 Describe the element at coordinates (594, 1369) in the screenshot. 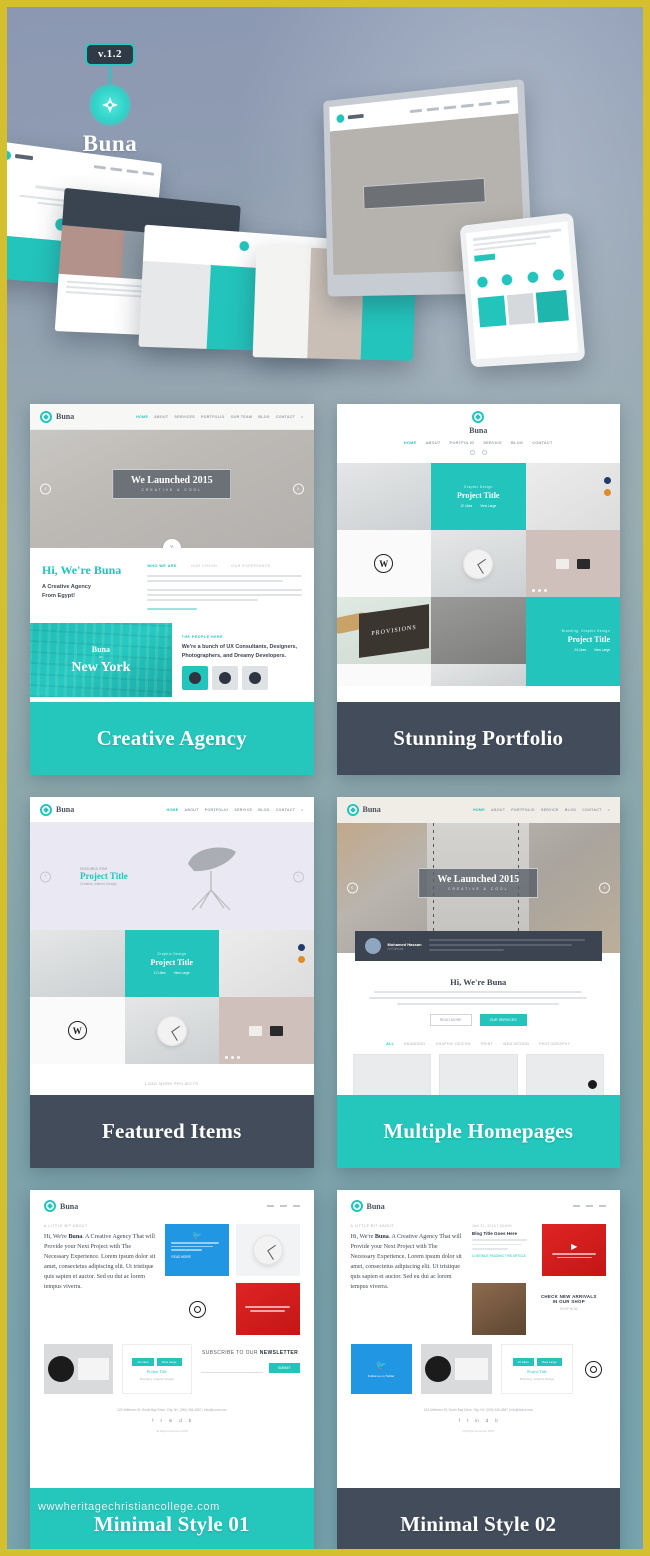

I see `logo-tile` at that location.